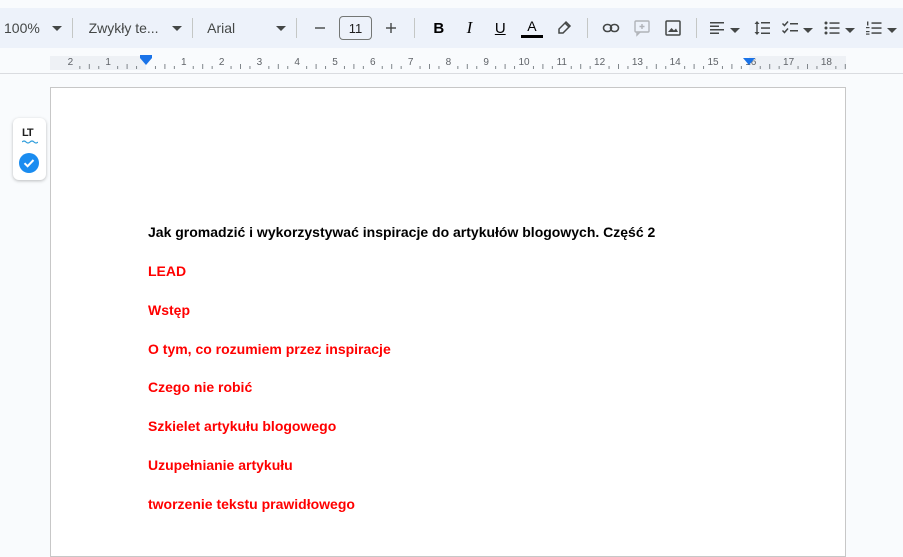 The image size is (903, 557). Describe the element at coordinates (373, 62) in the screenshot. I see `ruler-label: 6` at that location.